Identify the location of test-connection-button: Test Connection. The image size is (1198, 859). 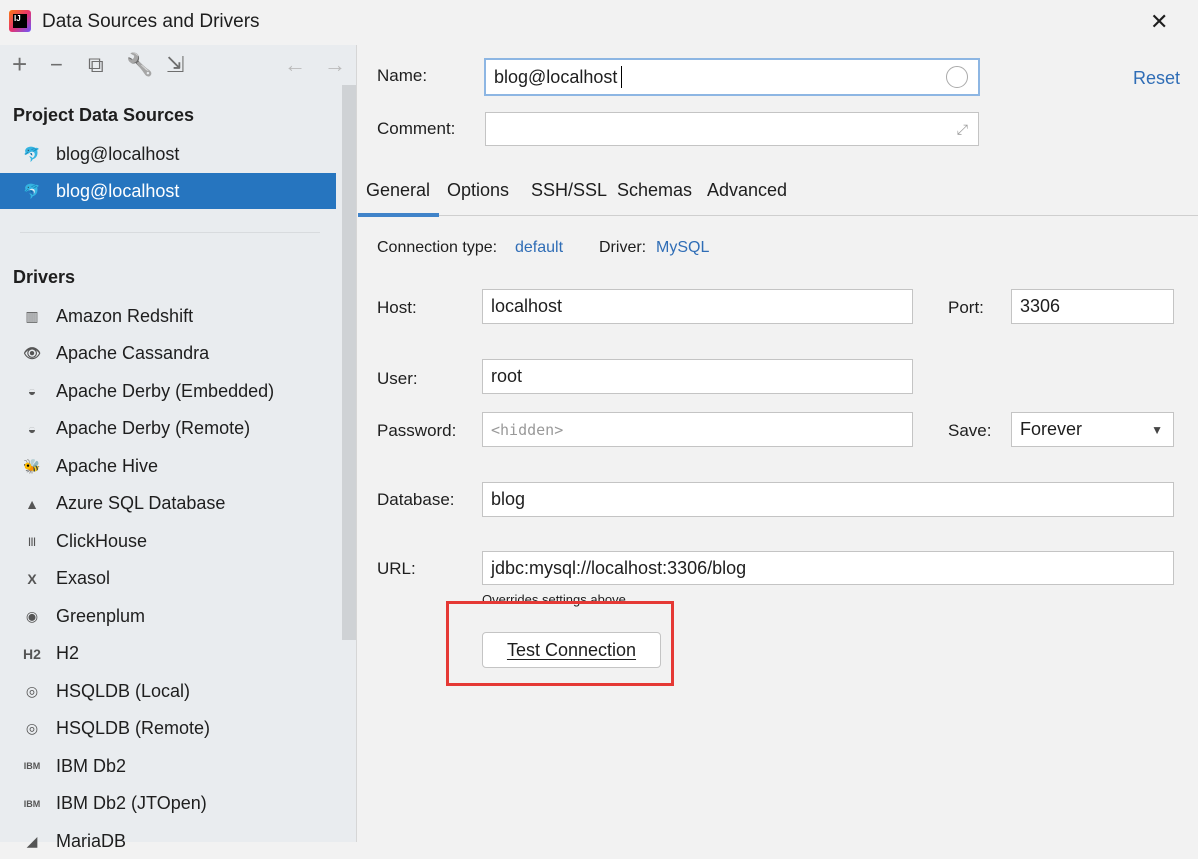
(571, 650).